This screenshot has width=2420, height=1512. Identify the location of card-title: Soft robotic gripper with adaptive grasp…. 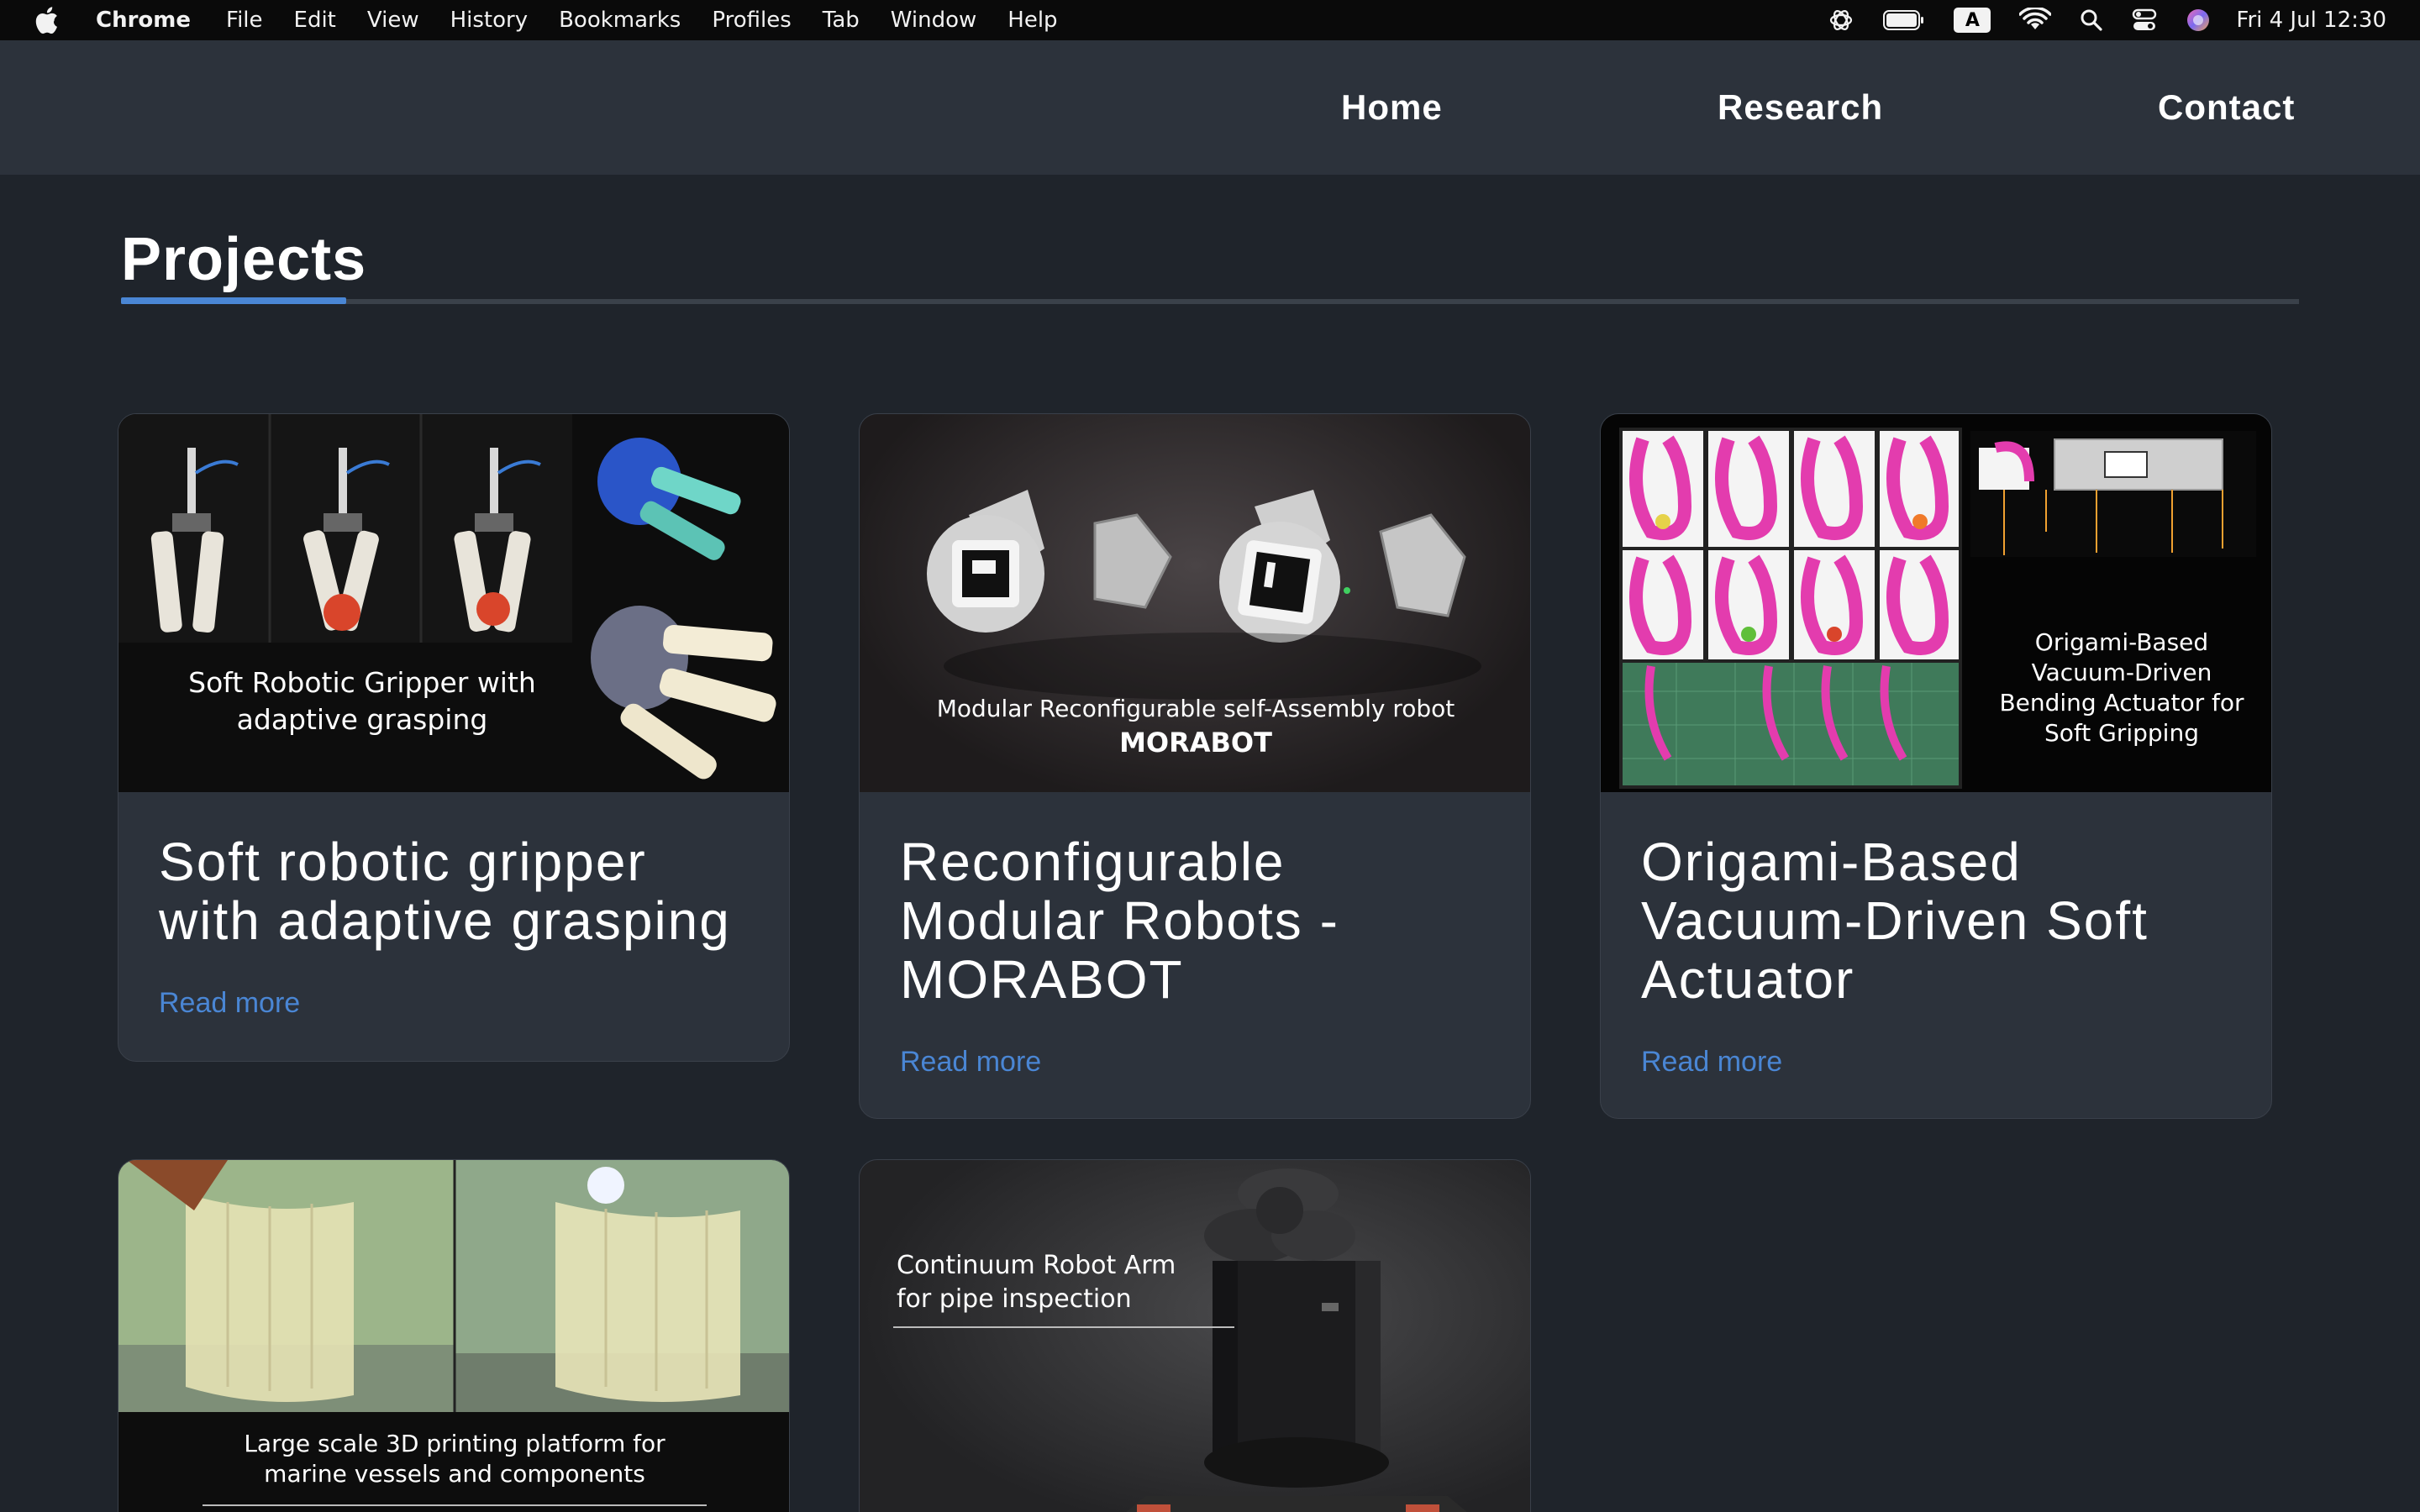
(445, 891).